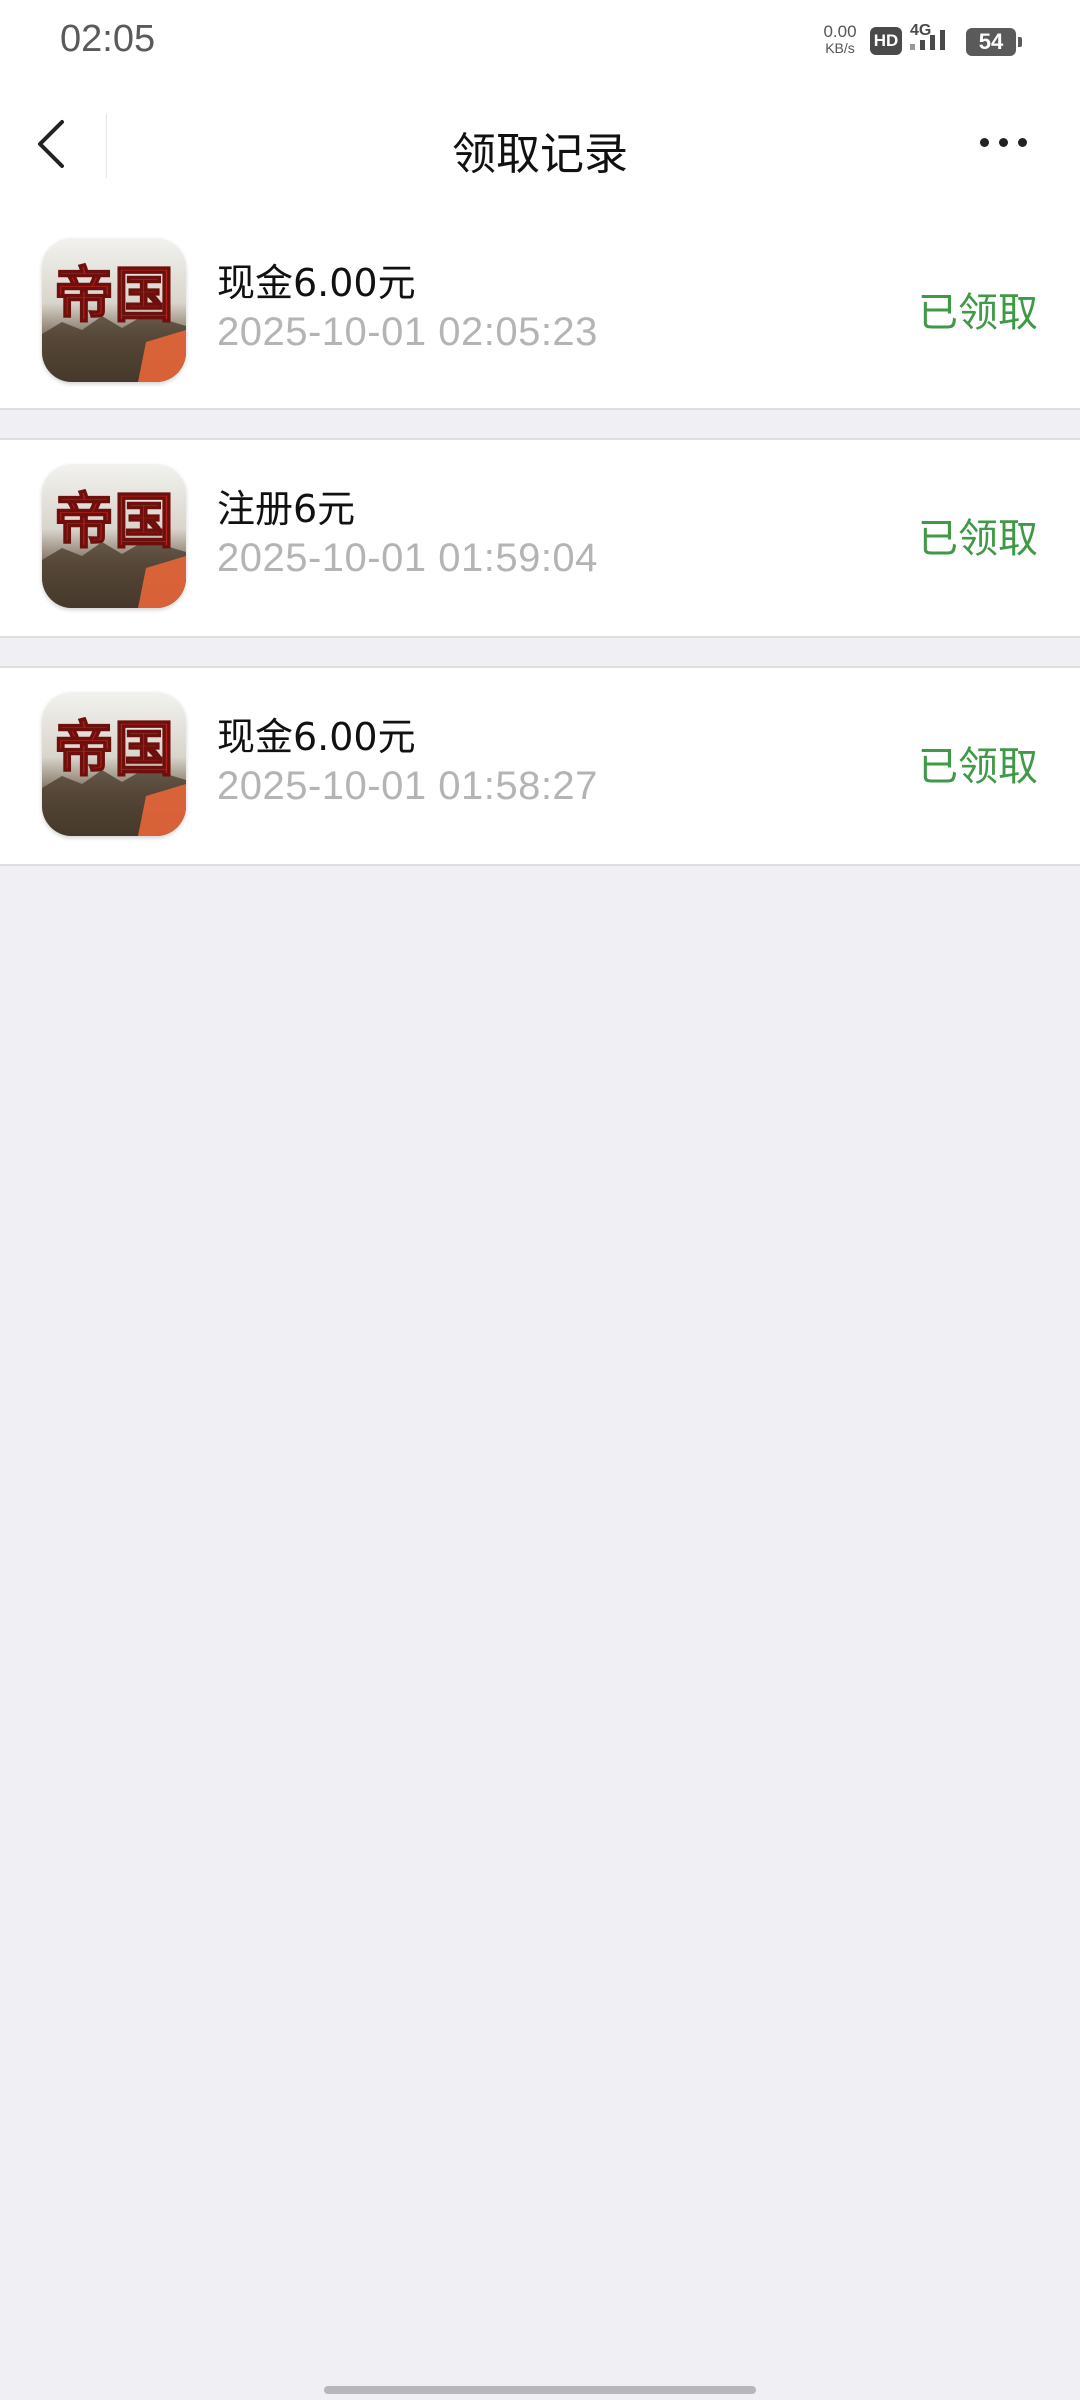 The width and height of the screenshot is (1080, 2400). I want to click on nav-bar: 领取记录, so click(540, 149).